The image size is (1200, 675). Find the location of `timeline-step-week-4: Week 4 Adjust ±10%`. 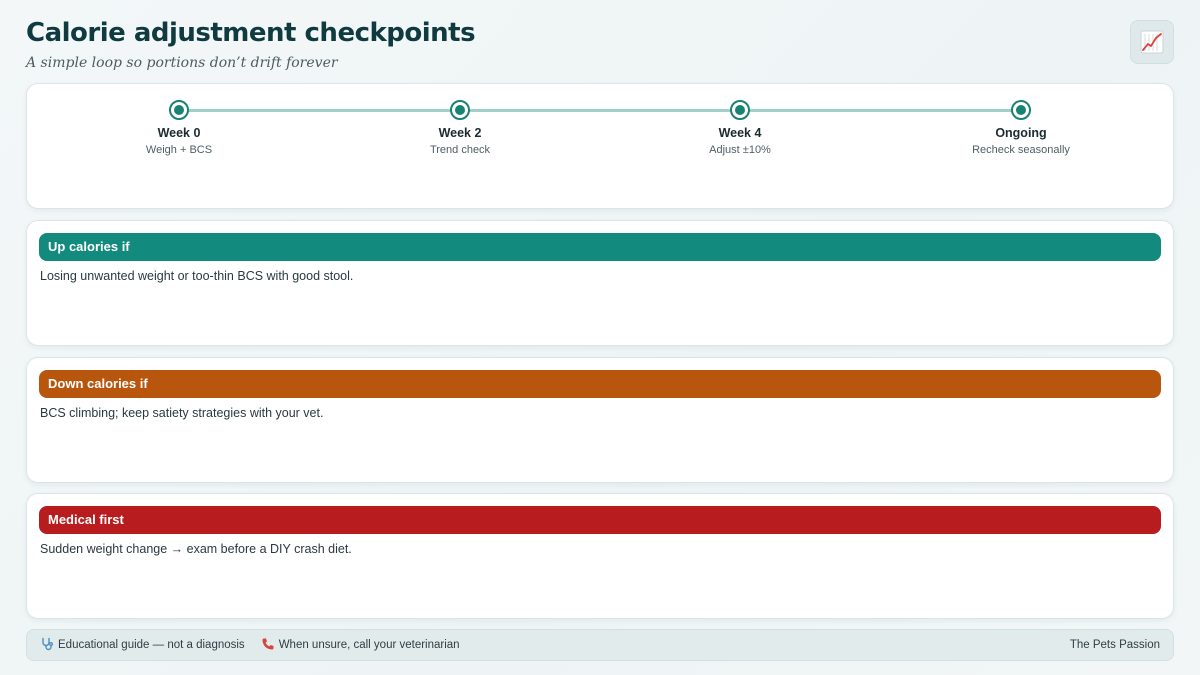

timeline-step-week-4: Week 4 Adjust ±10% is located at coordinates (740, 128).